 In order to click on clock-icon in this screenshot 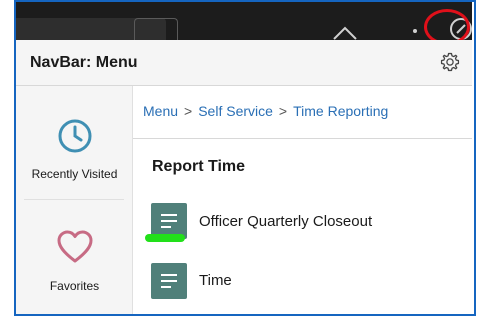, I will do `click(74, 136)`.